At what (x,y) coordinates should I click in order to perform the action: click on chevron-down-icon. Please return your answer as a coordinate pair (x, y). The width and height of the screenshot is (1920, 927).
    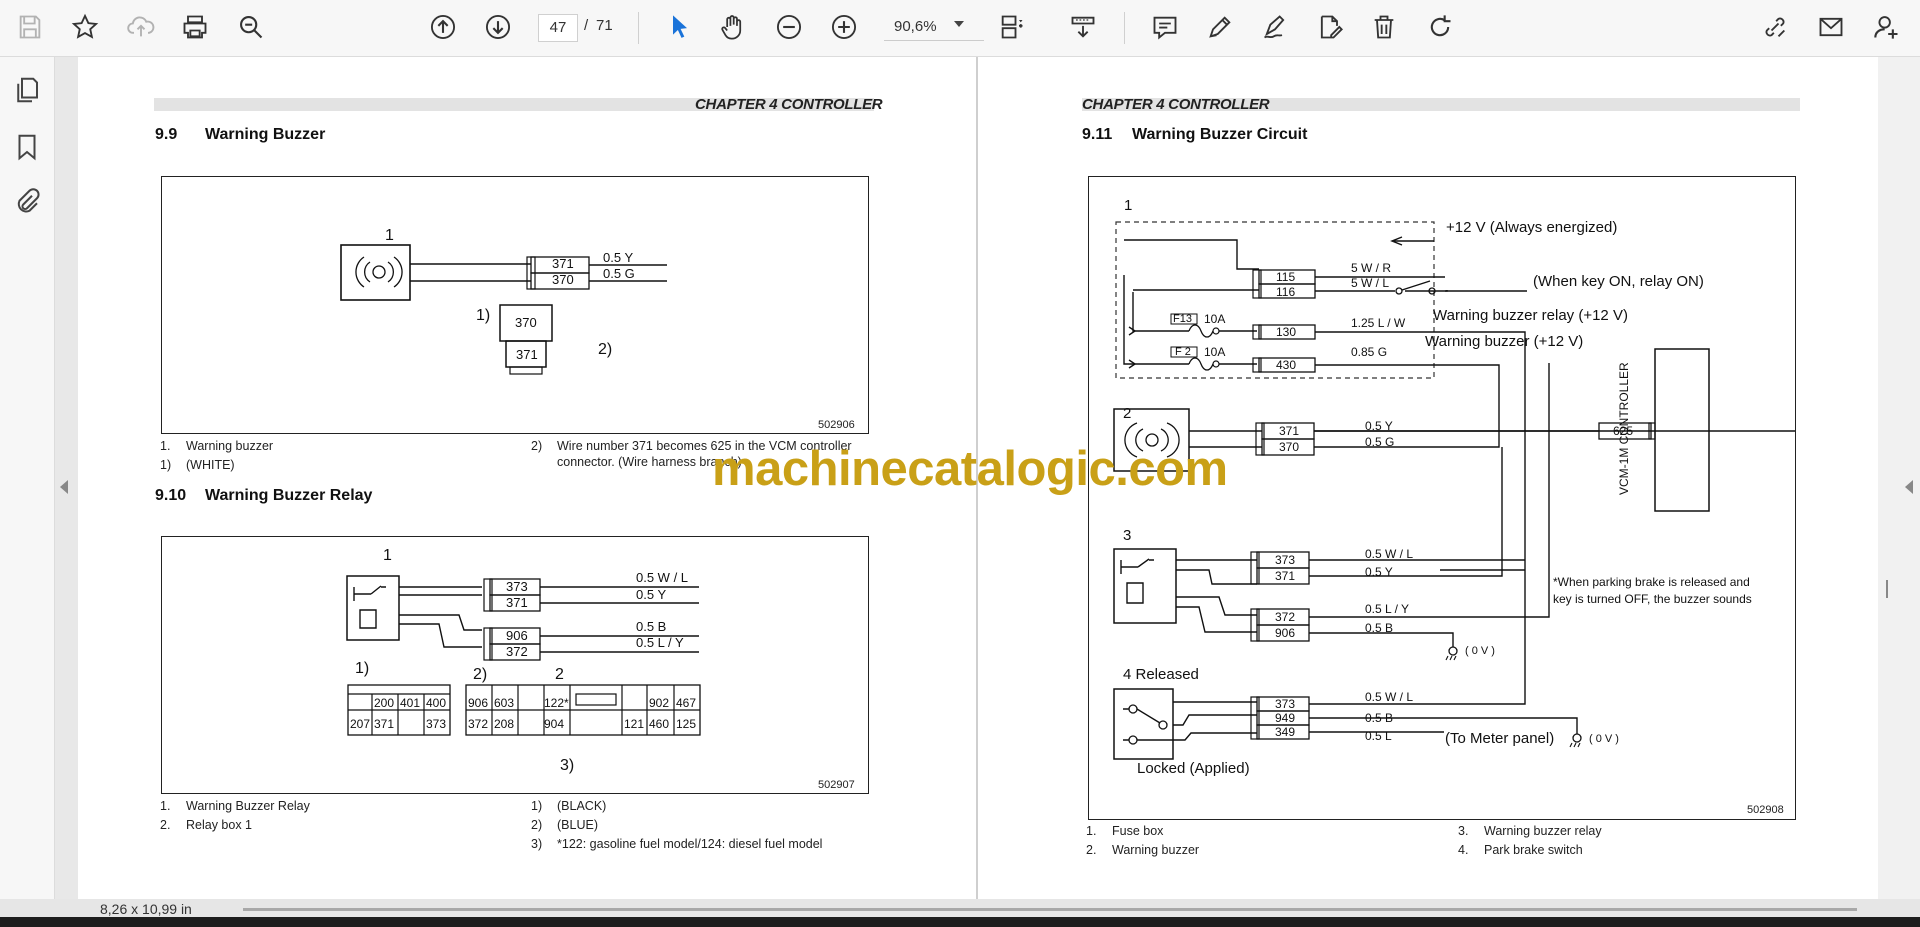
    Looking at the image, I should click on (959, 24).